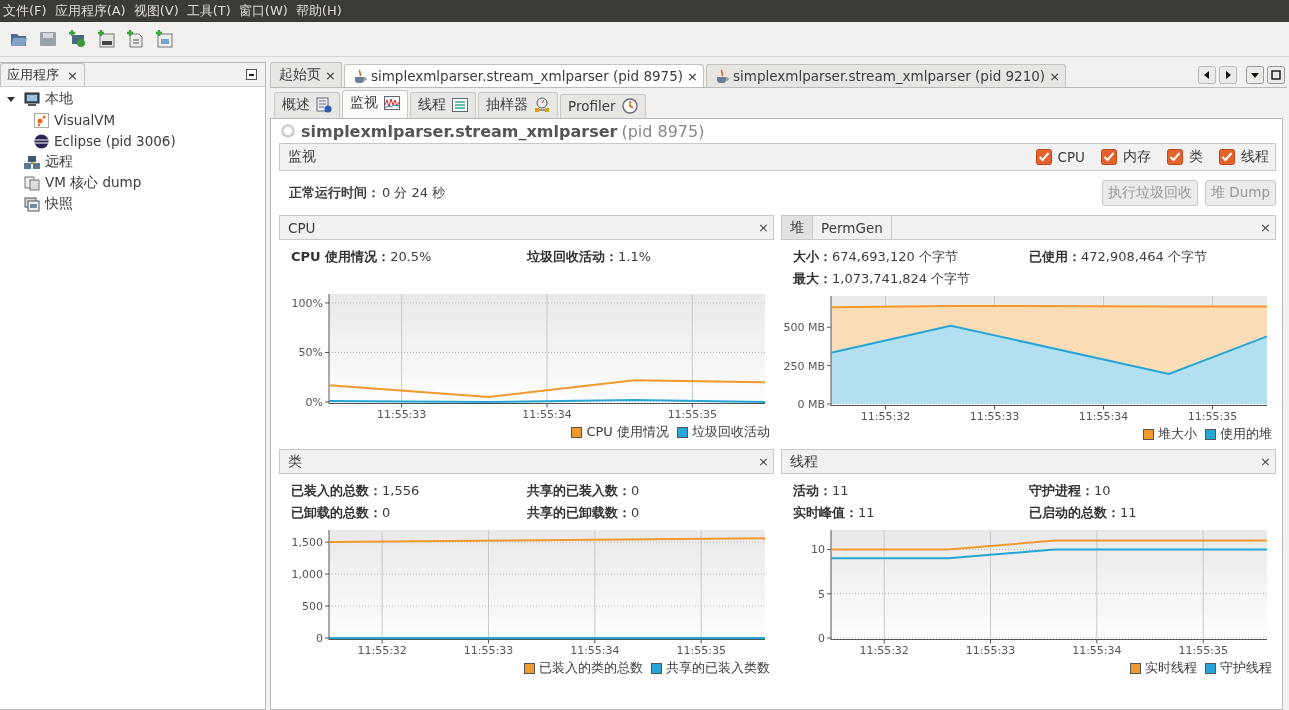 The image size is (1289, 710). Describe the element at coordinates (1228, 74) in the screenshot. I see `scroll-right-icon` at that location.